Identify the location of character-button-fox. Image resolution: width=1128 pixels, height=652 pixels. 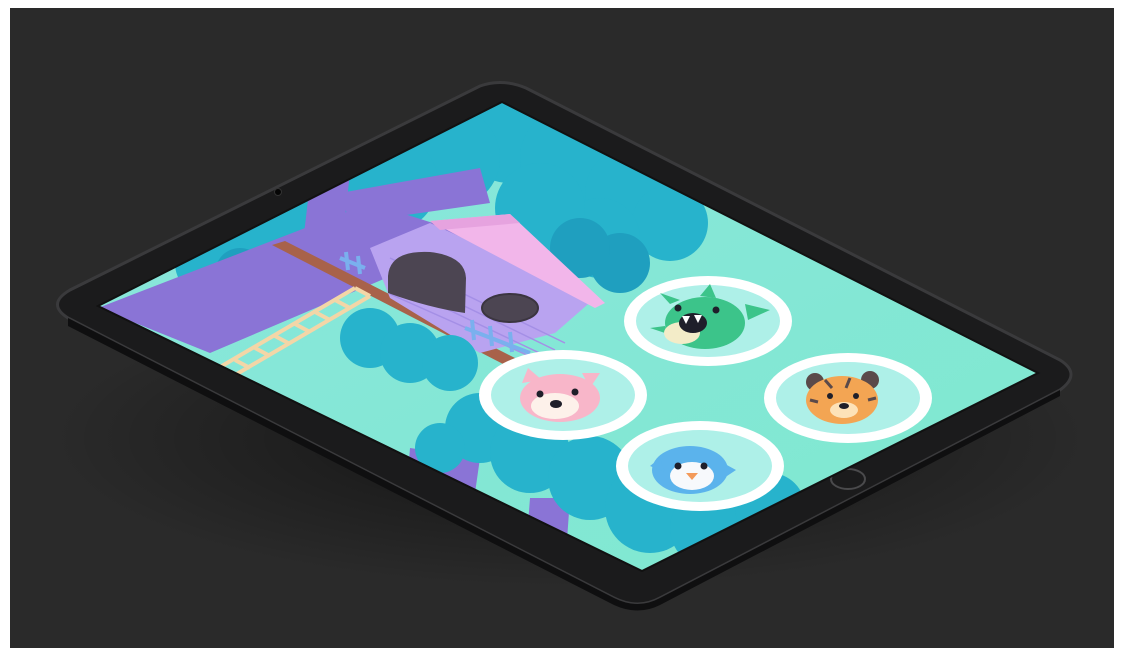
(563, 395).